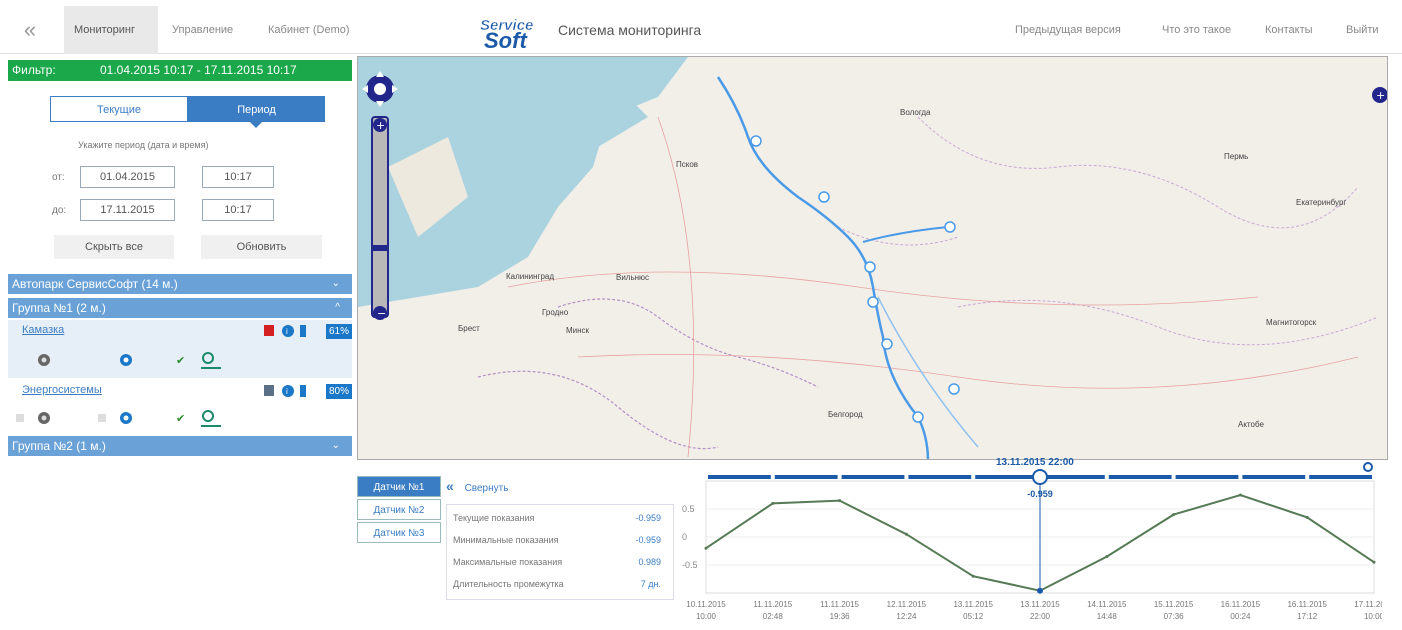 The width and height of the screenshot is (1402, 630). What do you see at coordinates (915, 112) in the screenshot?
I see `map-label: Вологда` at bounding box center [915, 112].